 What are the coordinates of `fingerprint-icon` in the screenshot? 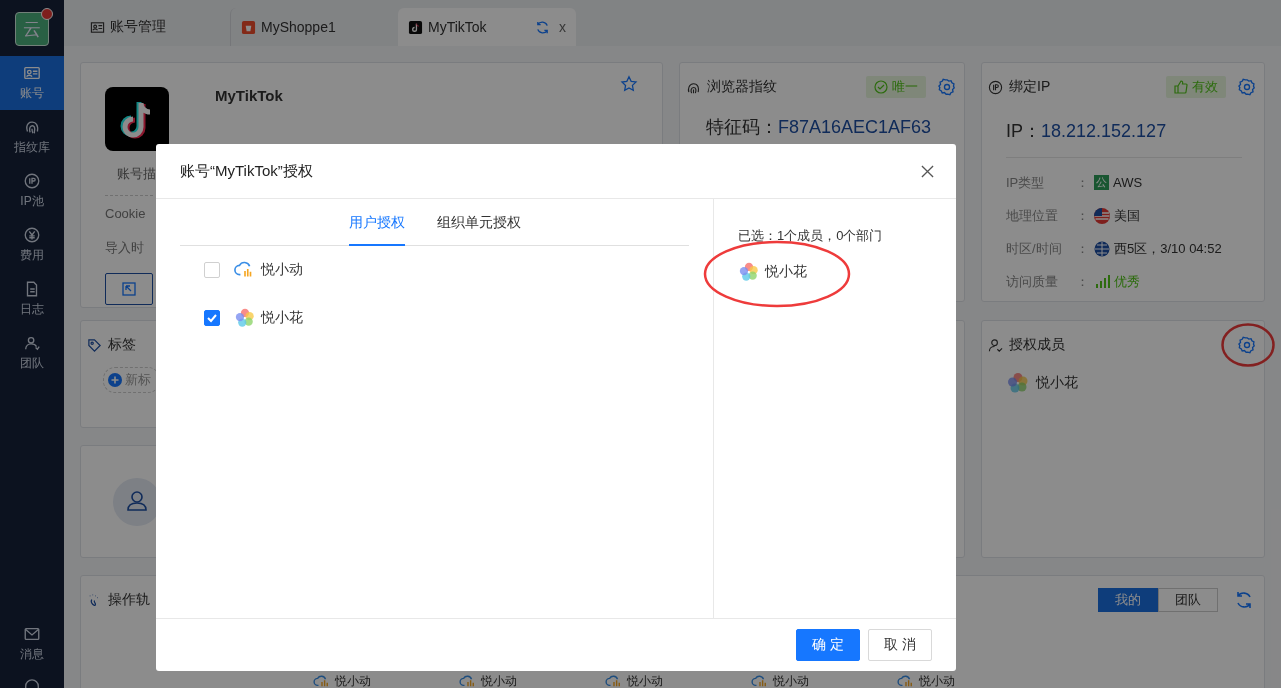 It's located at (32, 127).